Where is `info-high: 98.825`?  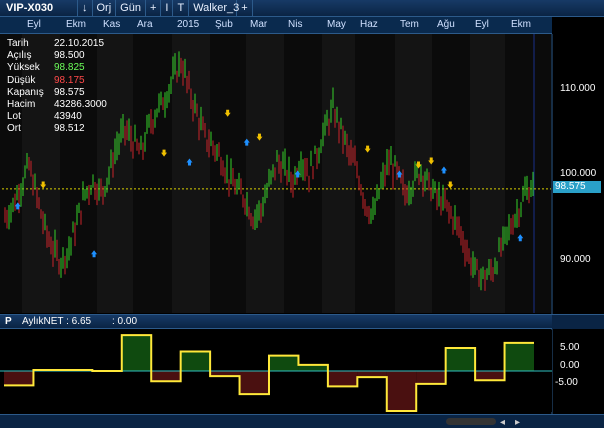 info-high: 98.825 is located at coordinates (69, 68).